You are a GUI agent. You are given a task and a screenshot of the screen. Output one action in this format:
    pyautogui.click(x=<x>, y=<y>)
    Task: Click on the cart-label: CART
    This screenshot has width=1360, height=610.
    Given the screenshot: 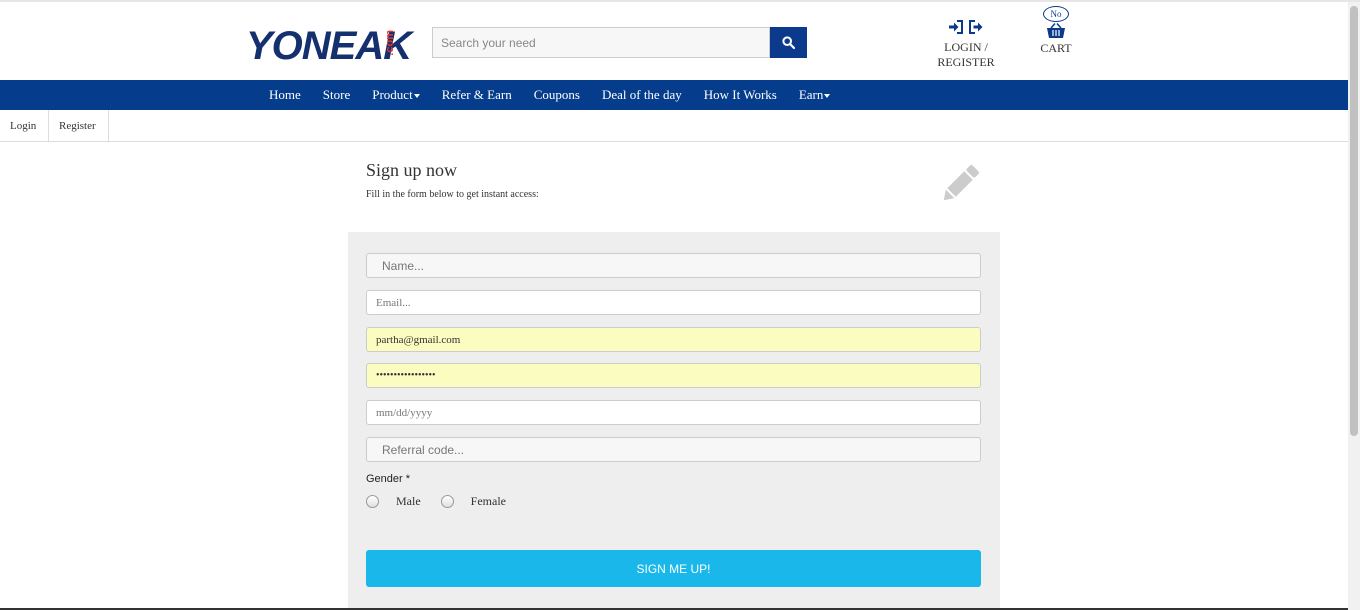 What is the action you would take?
    pyautogui.click(x=1056, y=48)
    